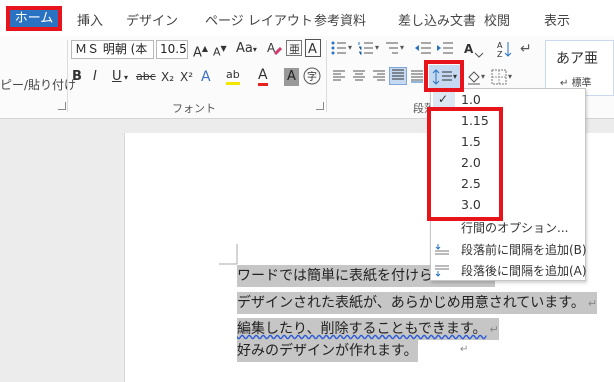  I want to click on underline-button: U, so click(117, 77).